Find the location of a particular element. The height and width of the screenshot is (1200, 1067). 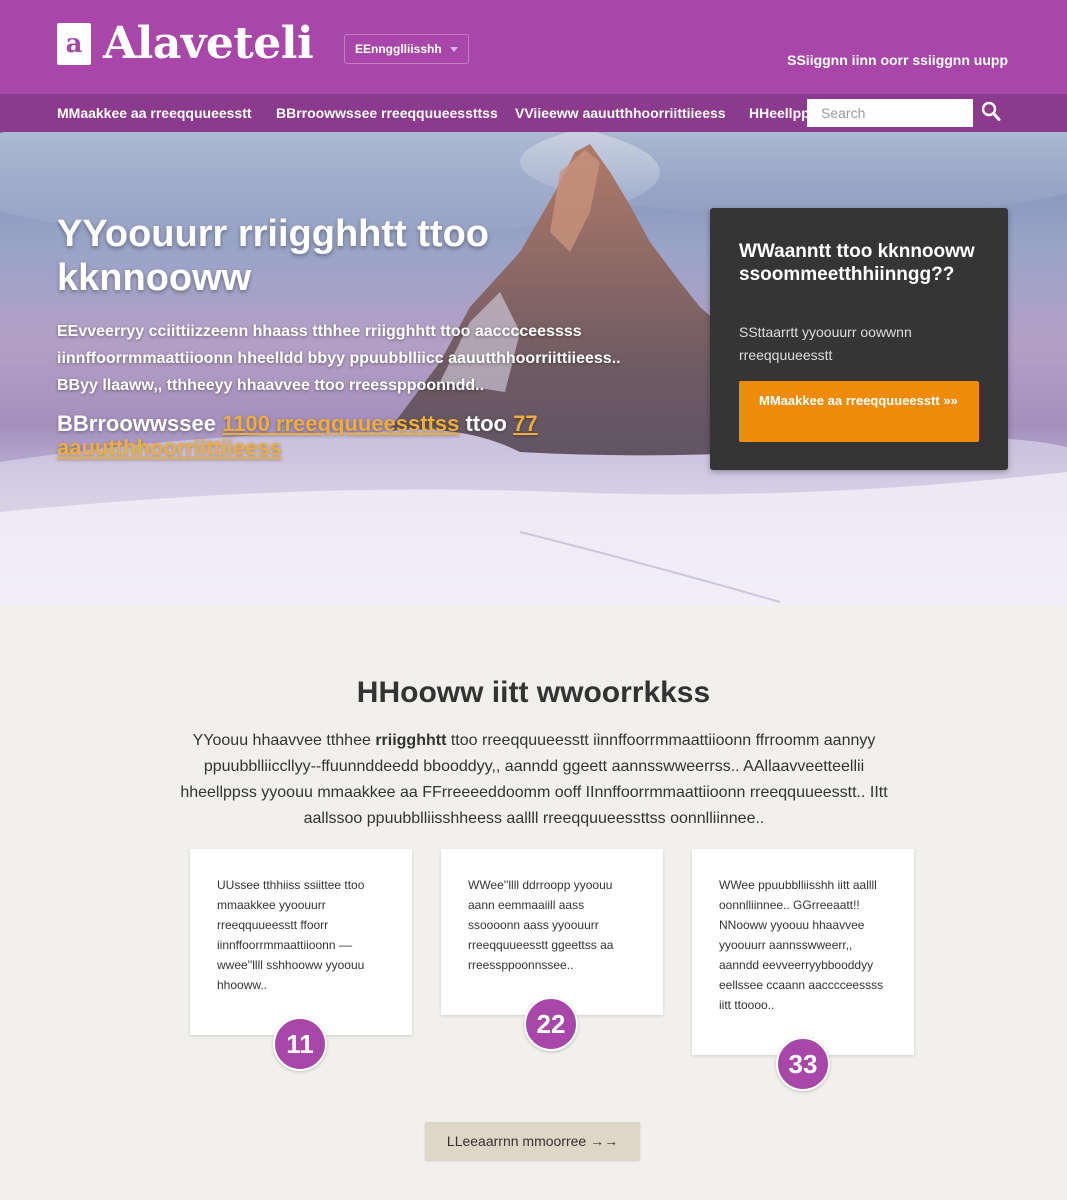

language-selector: EEnngglliisshh is located at coordinates (406, 49).